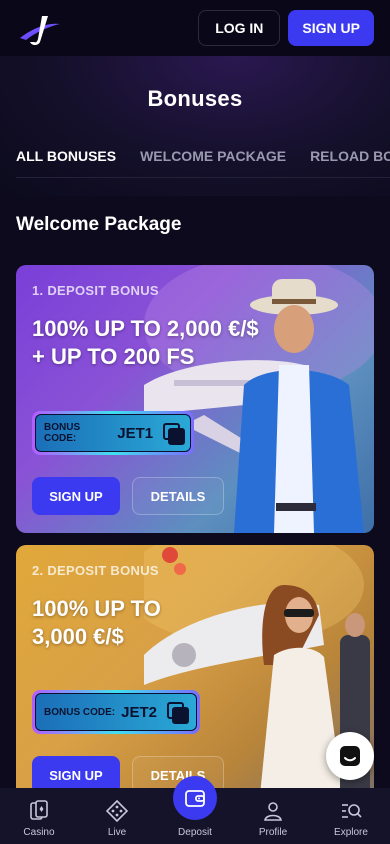 The width and height of the screenshot is (390, 844). I want to click on bonus-code-value-2: JET2, so click(139, 712).